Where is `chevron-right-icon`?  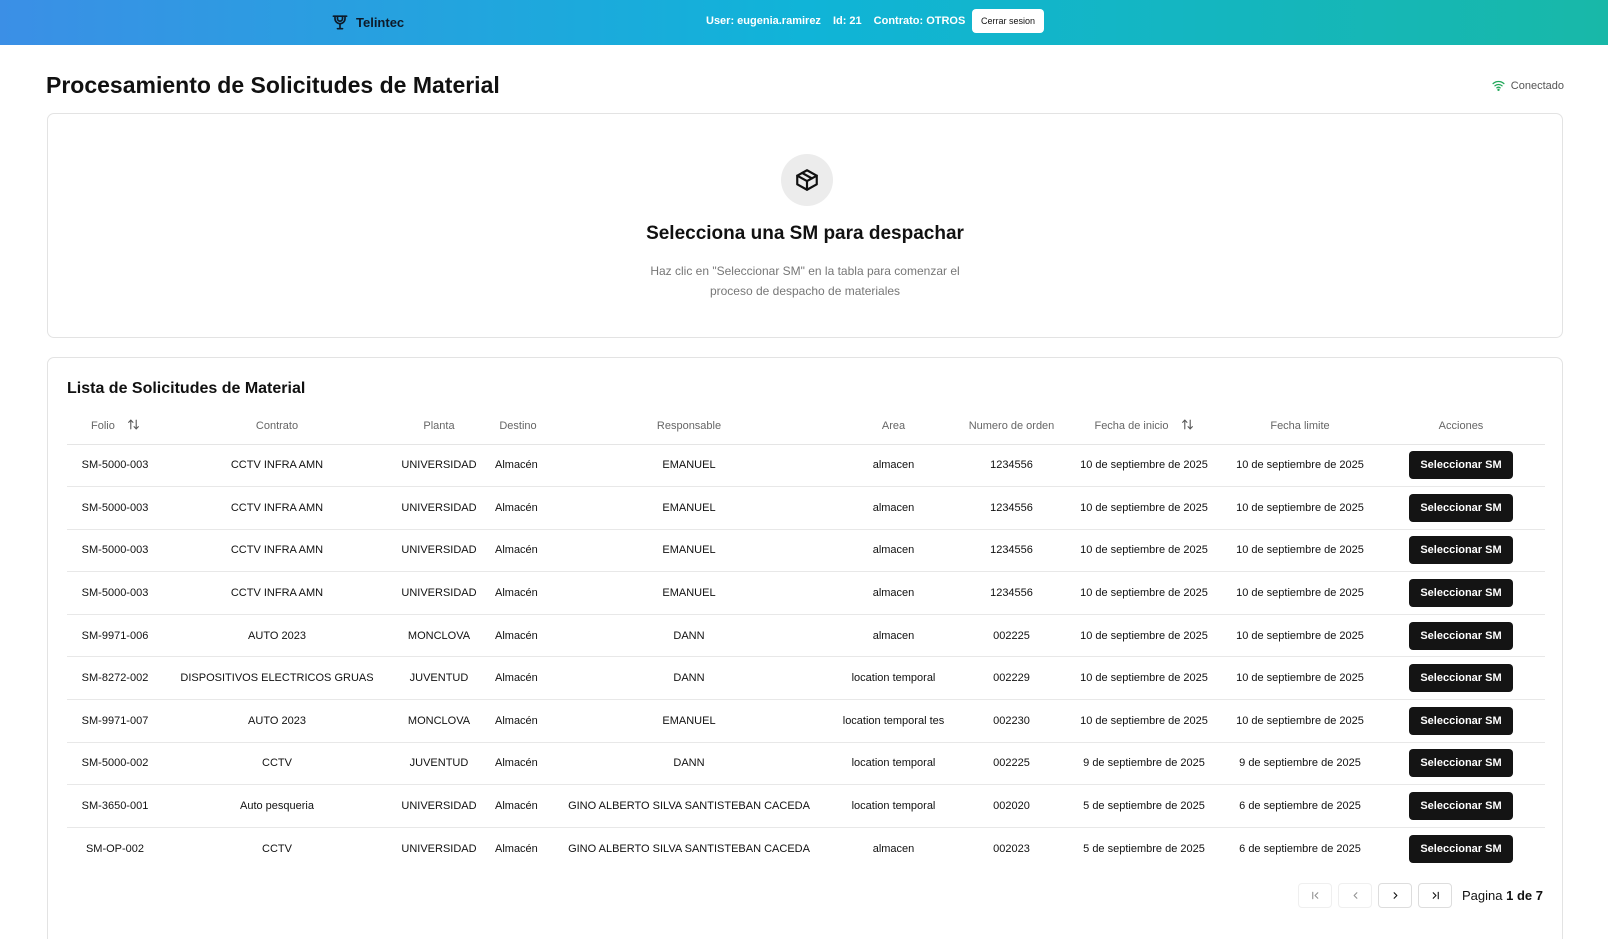
chevron-right-icon is located at coordinates (1395, 895).